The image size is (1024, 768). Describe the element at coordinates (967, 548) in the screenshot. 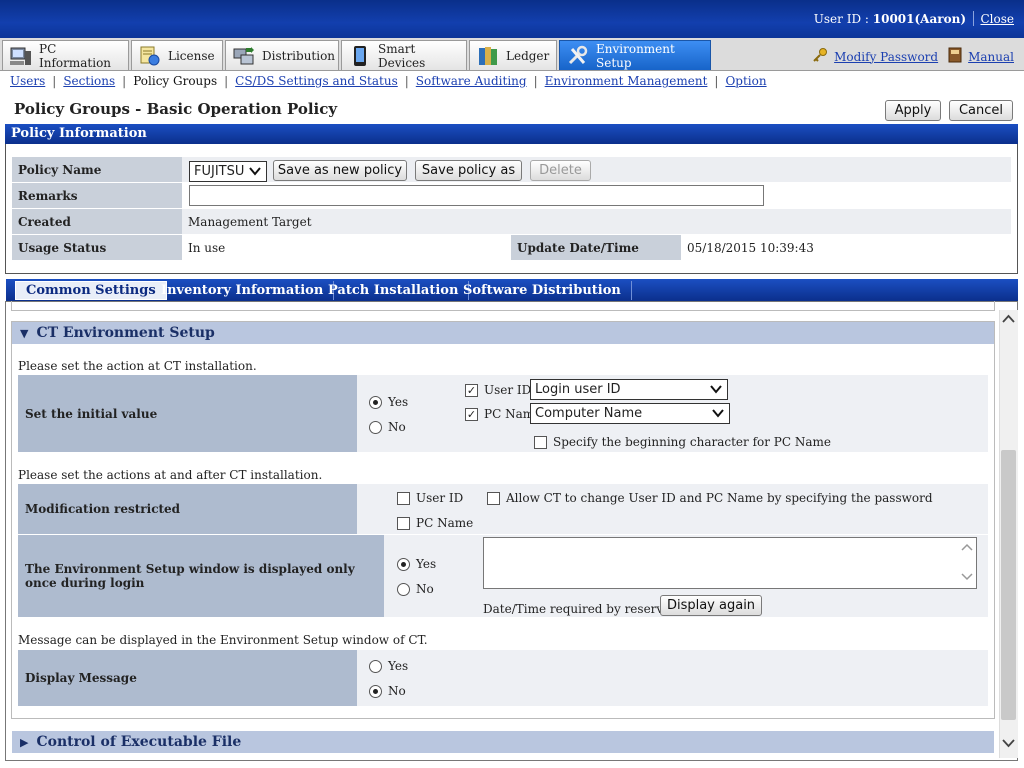

I see `scroll-up-icon` at that location.